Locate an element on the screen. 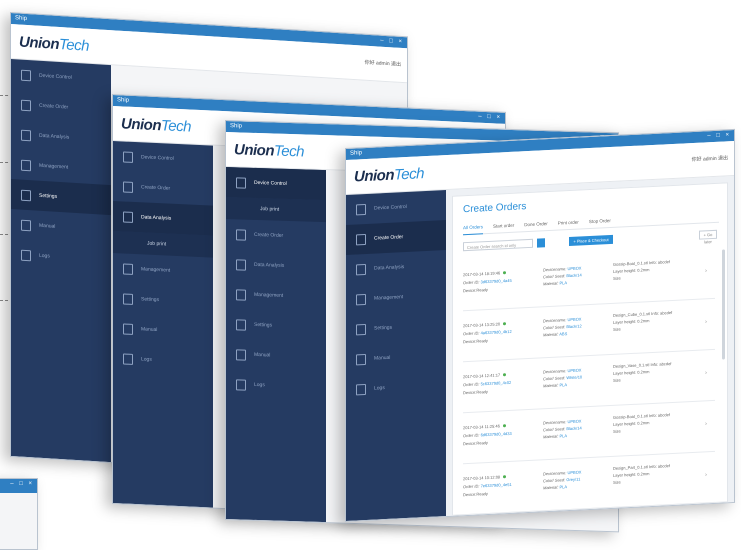  dialog-controls: – □ × is located at coordinates (22, 484).